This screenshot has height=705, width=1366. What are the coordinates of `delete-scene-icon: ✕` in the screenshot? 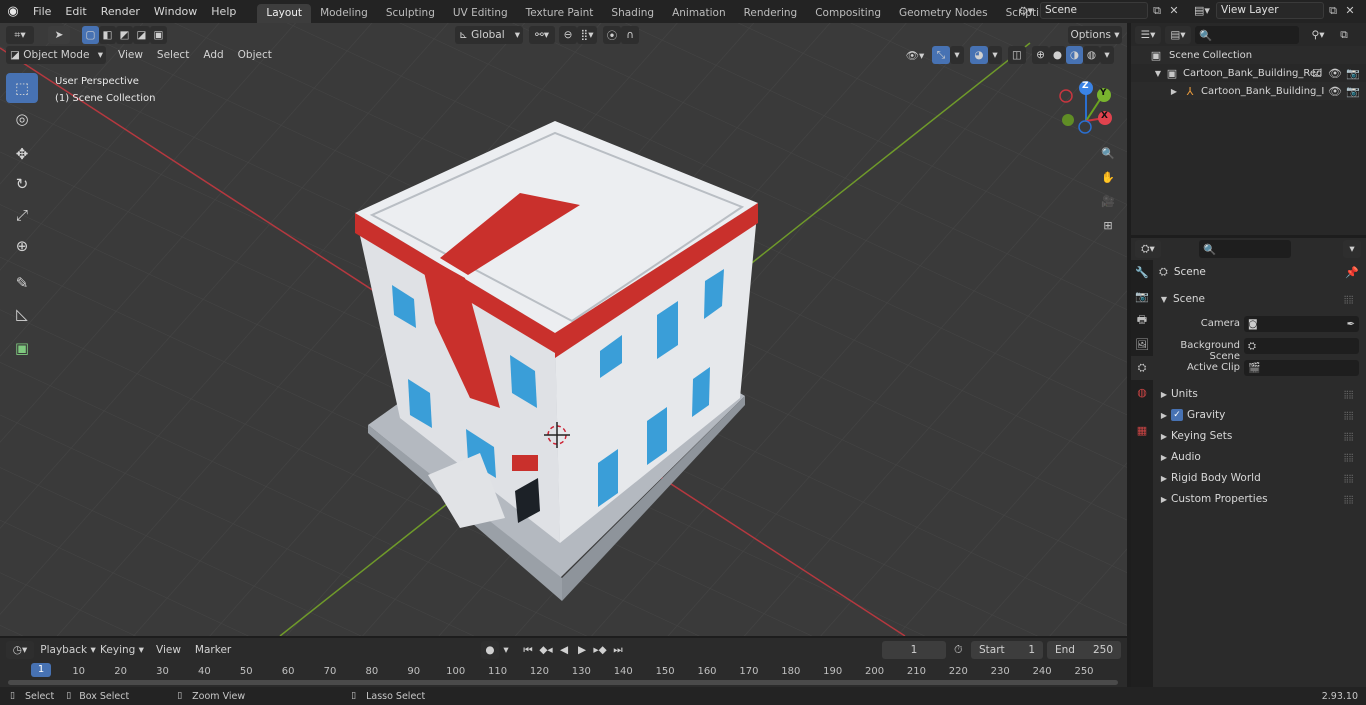 It's located at (1174, 10).